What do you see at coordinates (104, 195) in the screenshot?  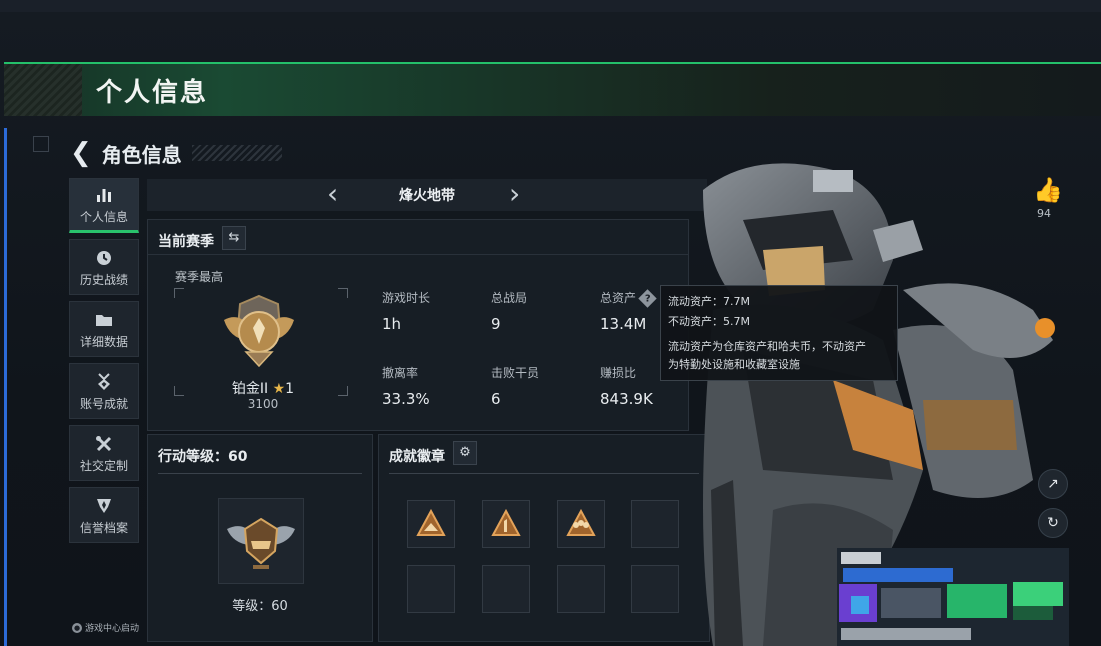 I see `bar-chart-icon` at bounding box center [104, 195].